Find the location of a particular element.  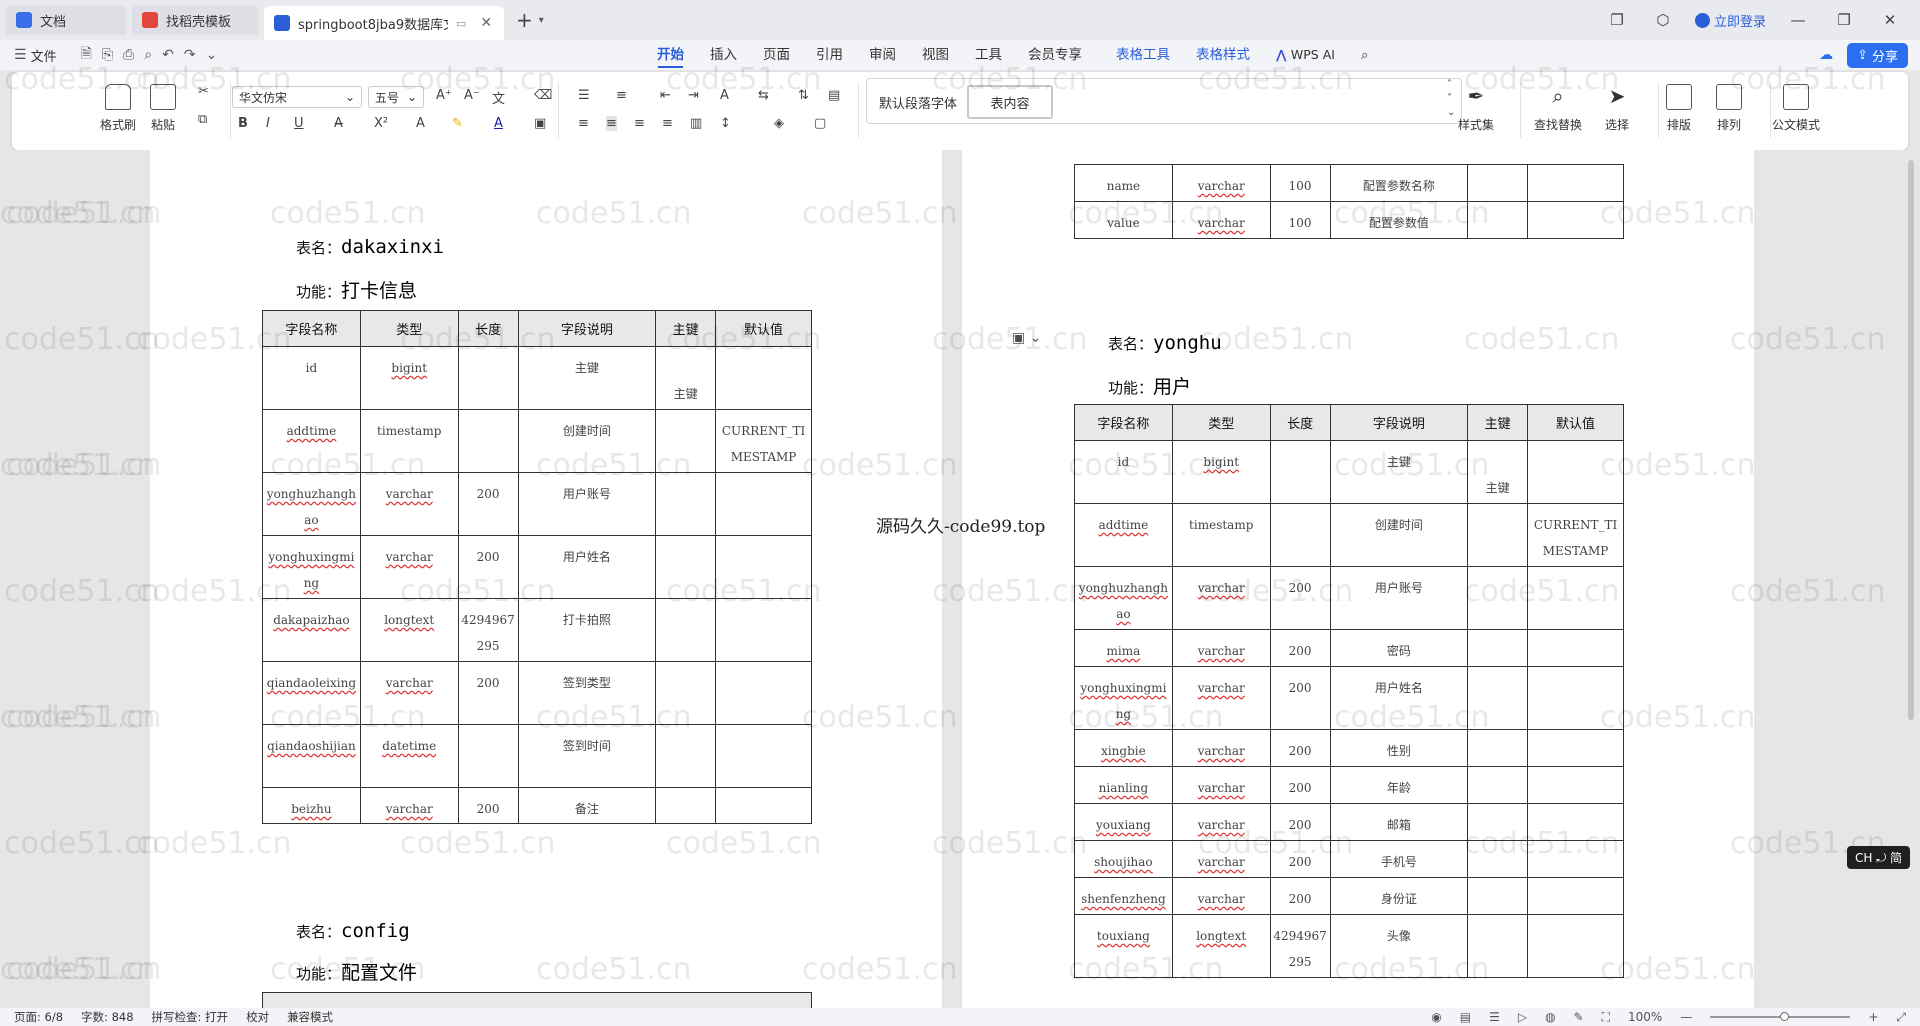

style-default-para-font: 默认段落字体 is located at coordinates (918, 102).